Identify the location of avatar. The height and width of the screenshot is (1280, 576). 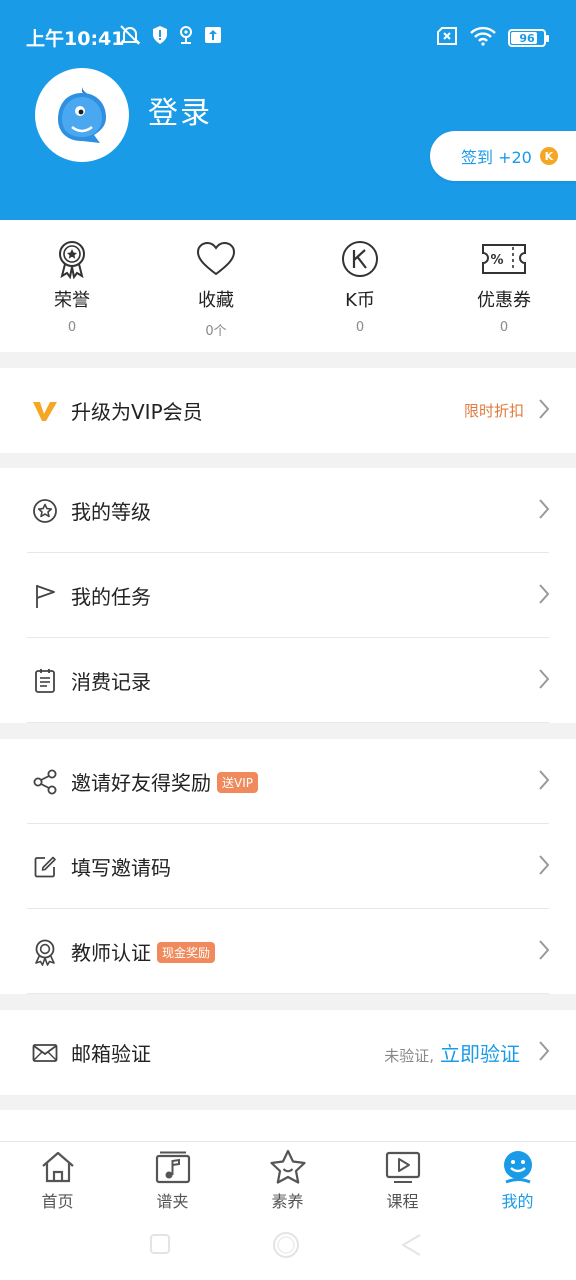
(82, 115).